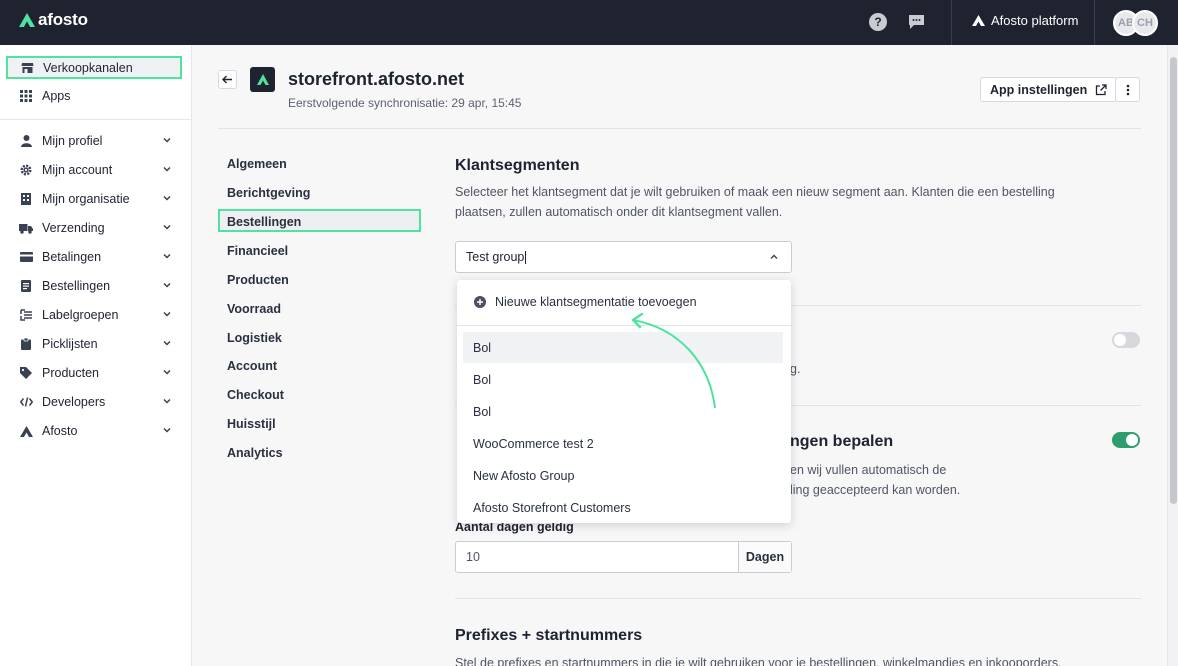  What do you see at coordinates (70, 344) in the screenshot?
I see `sidebar-item-label: Picklijsten` at bounding box center [70, 344].